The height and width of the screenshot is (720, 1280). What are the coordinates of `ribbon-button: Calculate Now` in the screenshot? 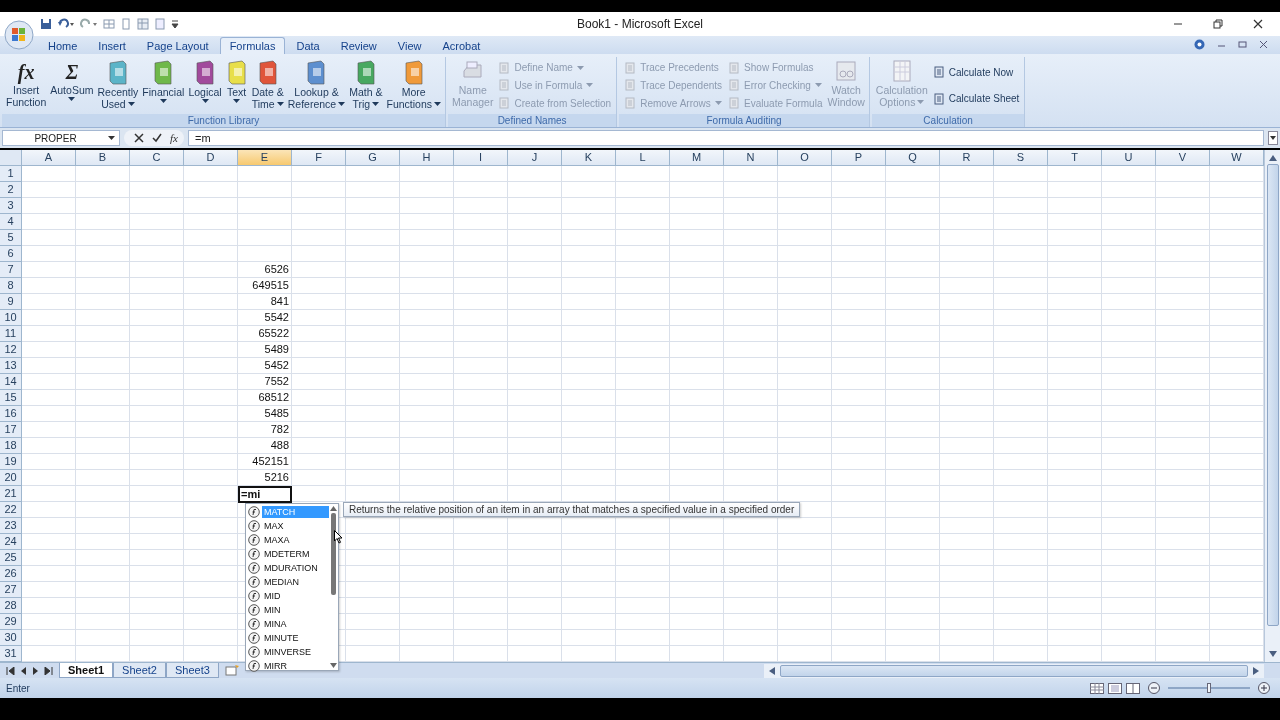 It's located at (976, 72).